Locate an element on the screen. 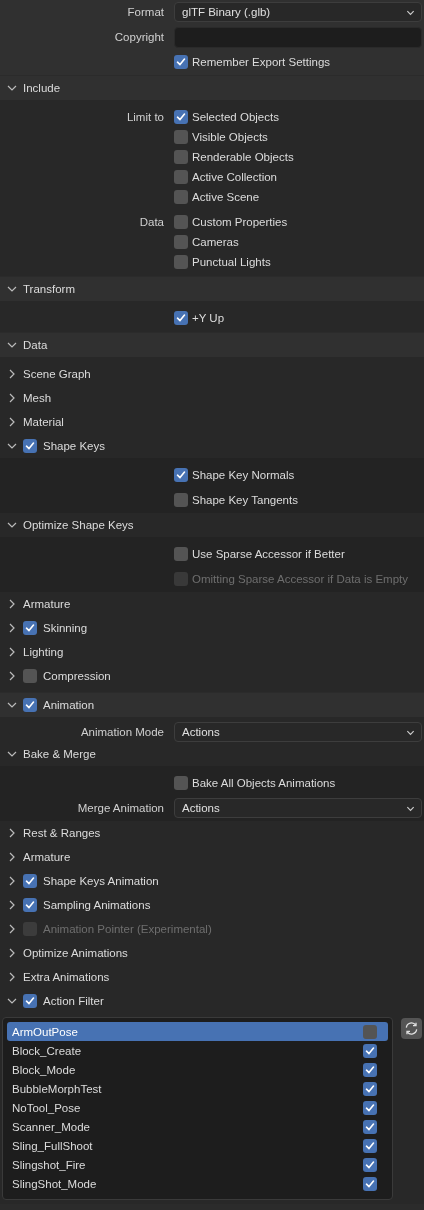 The image size is (424, 1210). panel-title: Extra Animations is located at coordinates (66, 977).